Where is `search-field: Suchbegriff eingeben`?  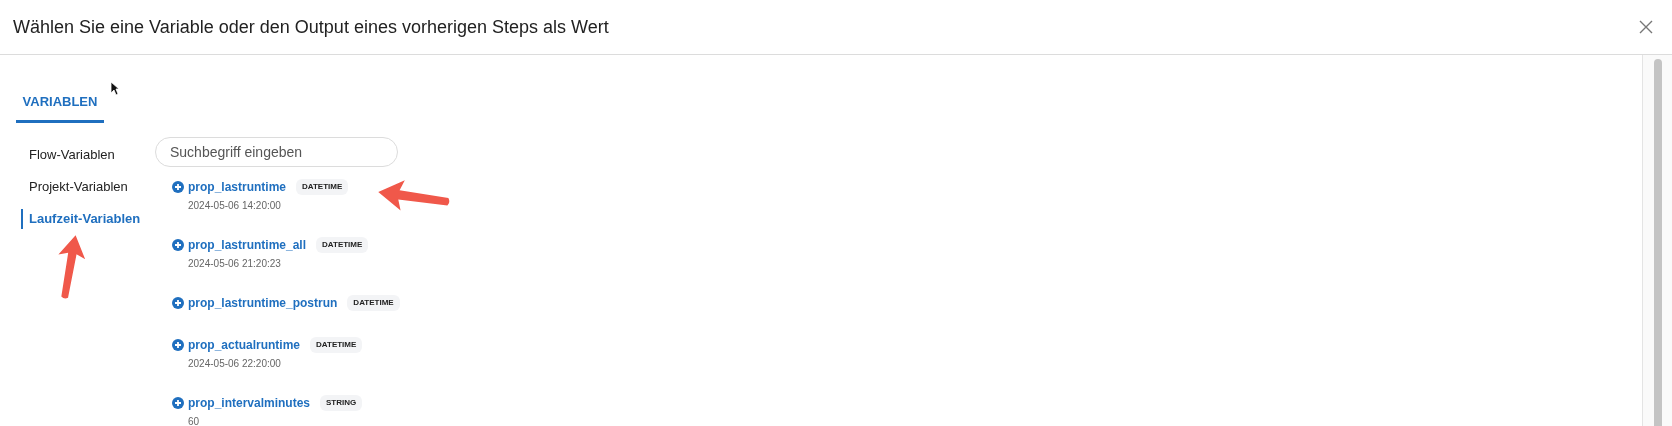 search-field: Suchbegriff eingeben is located at coordinates (276, 152).